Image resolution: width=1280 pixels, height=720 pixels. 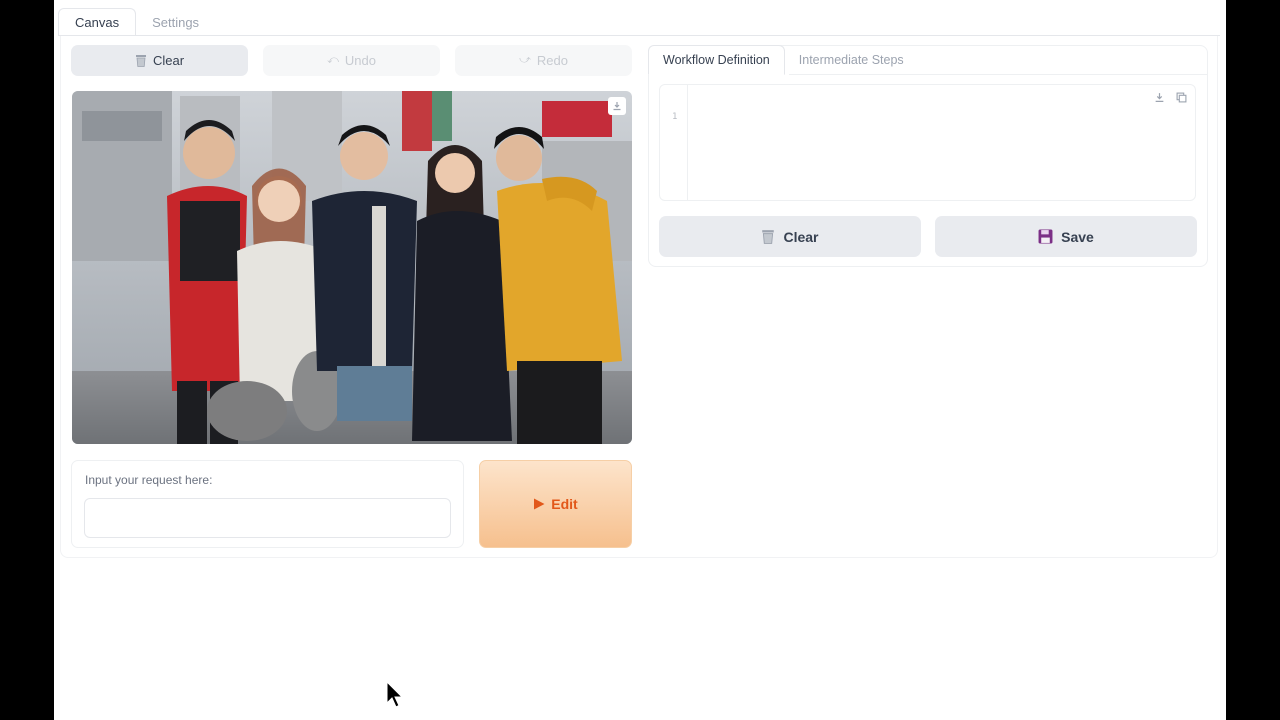 What do you see at coordinates (539, 504) in the screenshot?
I see `play-icon` at bounding box center [539, 504].